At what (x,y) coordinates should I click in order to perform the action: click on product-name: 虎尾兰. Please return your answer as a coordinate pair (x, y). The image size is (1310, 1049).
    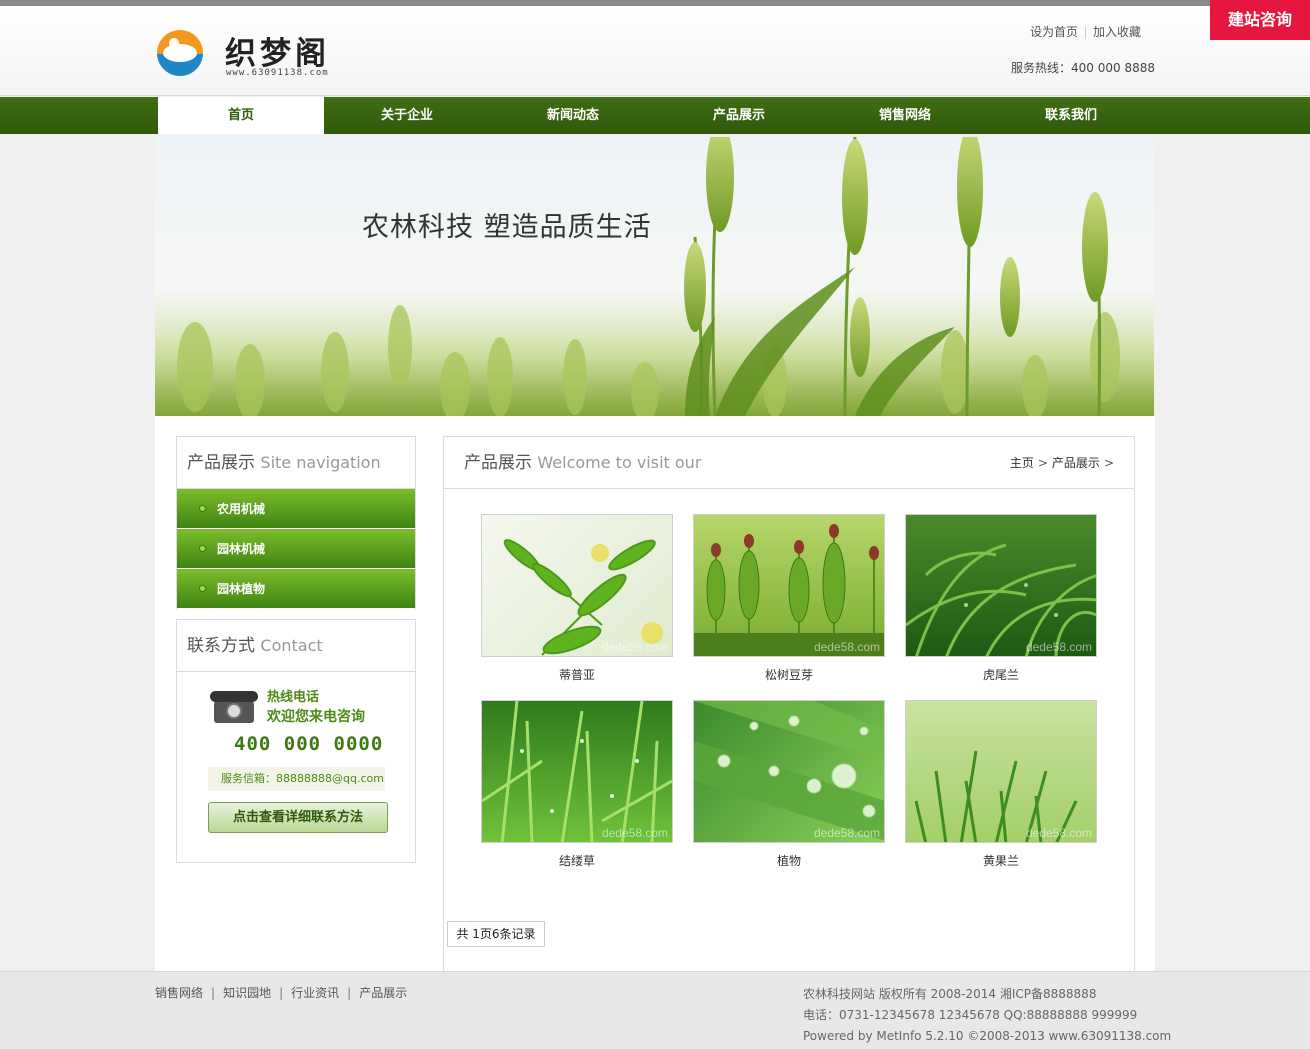
    Looking at the image, I should click on (1001, 674).